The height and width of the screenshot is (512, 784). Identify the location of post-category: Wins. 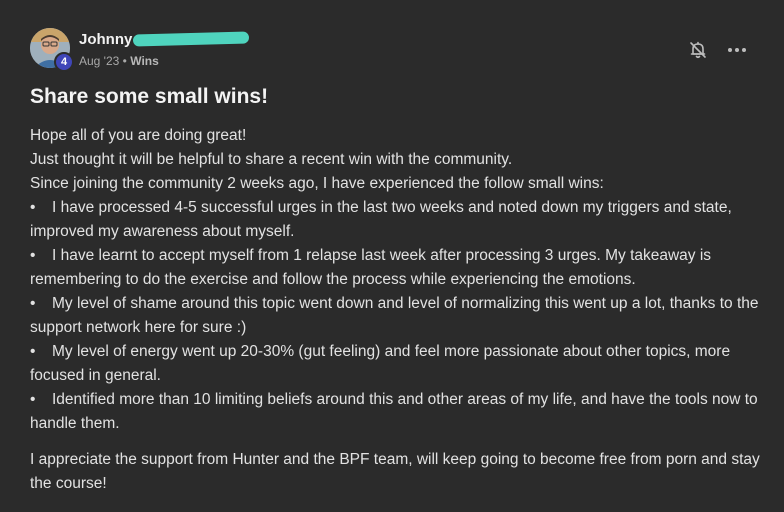
(144, 61).